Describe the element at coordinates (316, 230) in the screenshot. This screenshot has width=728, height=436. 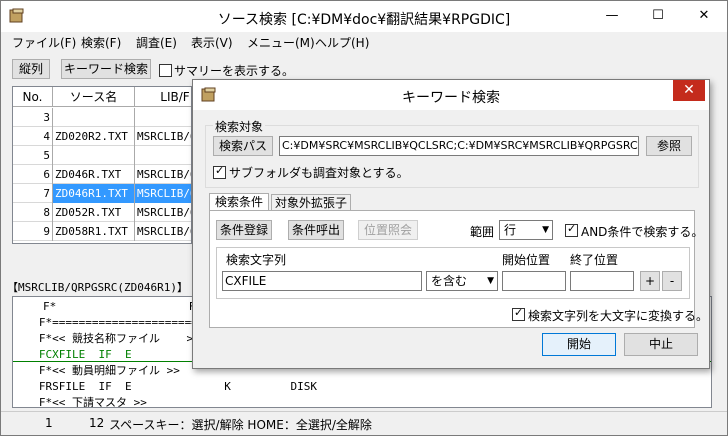
I see `recall-condition-button: 条件呼出` at that location.